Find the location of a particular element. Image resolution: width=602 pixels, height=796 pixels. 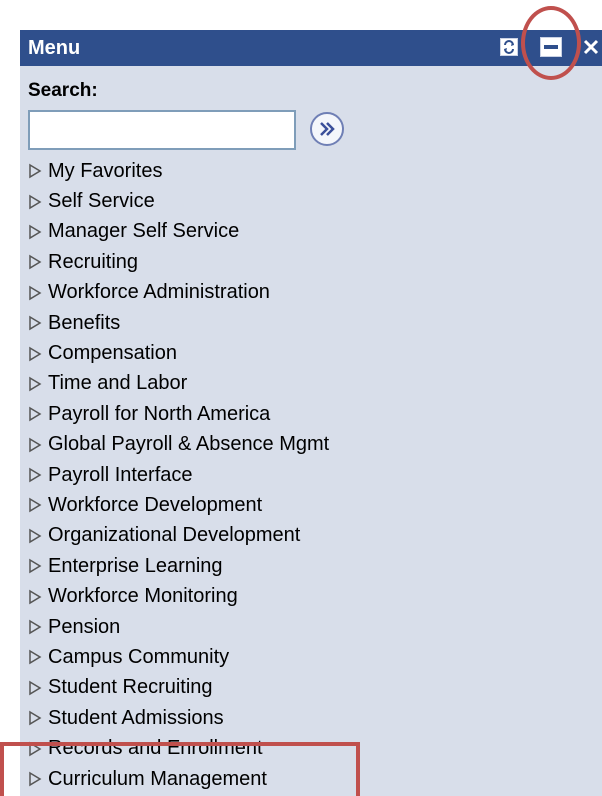

menu-item-label: Student Admissions is located at coordinates (136, 717).